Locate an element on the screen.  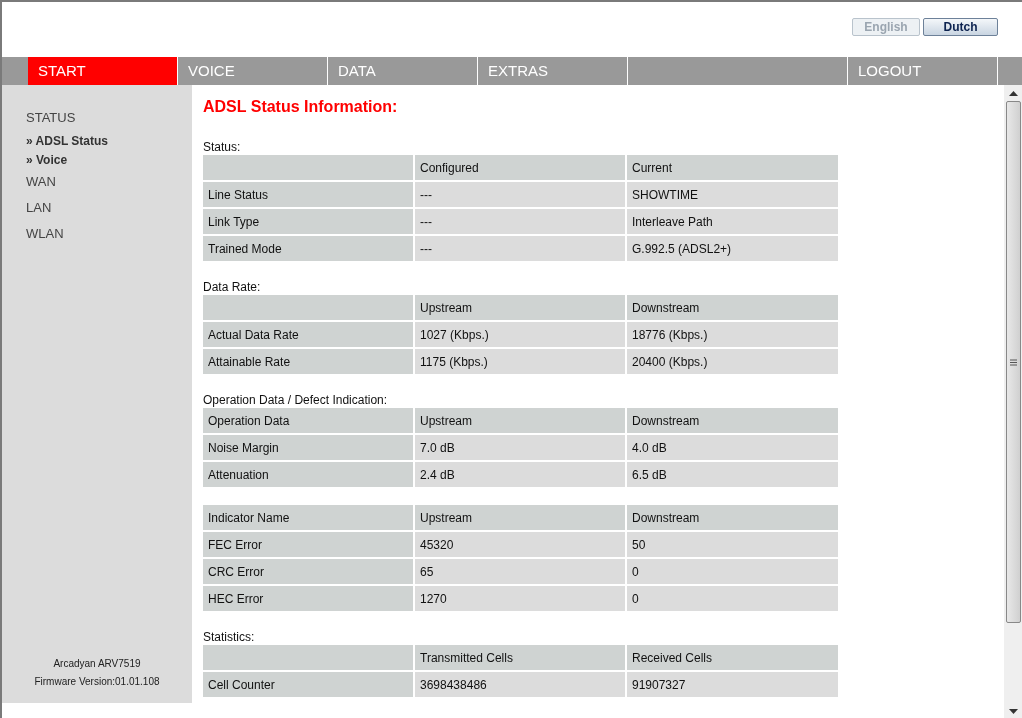
sidebar-subitem: » Voice is located at coordinates (109, 159).